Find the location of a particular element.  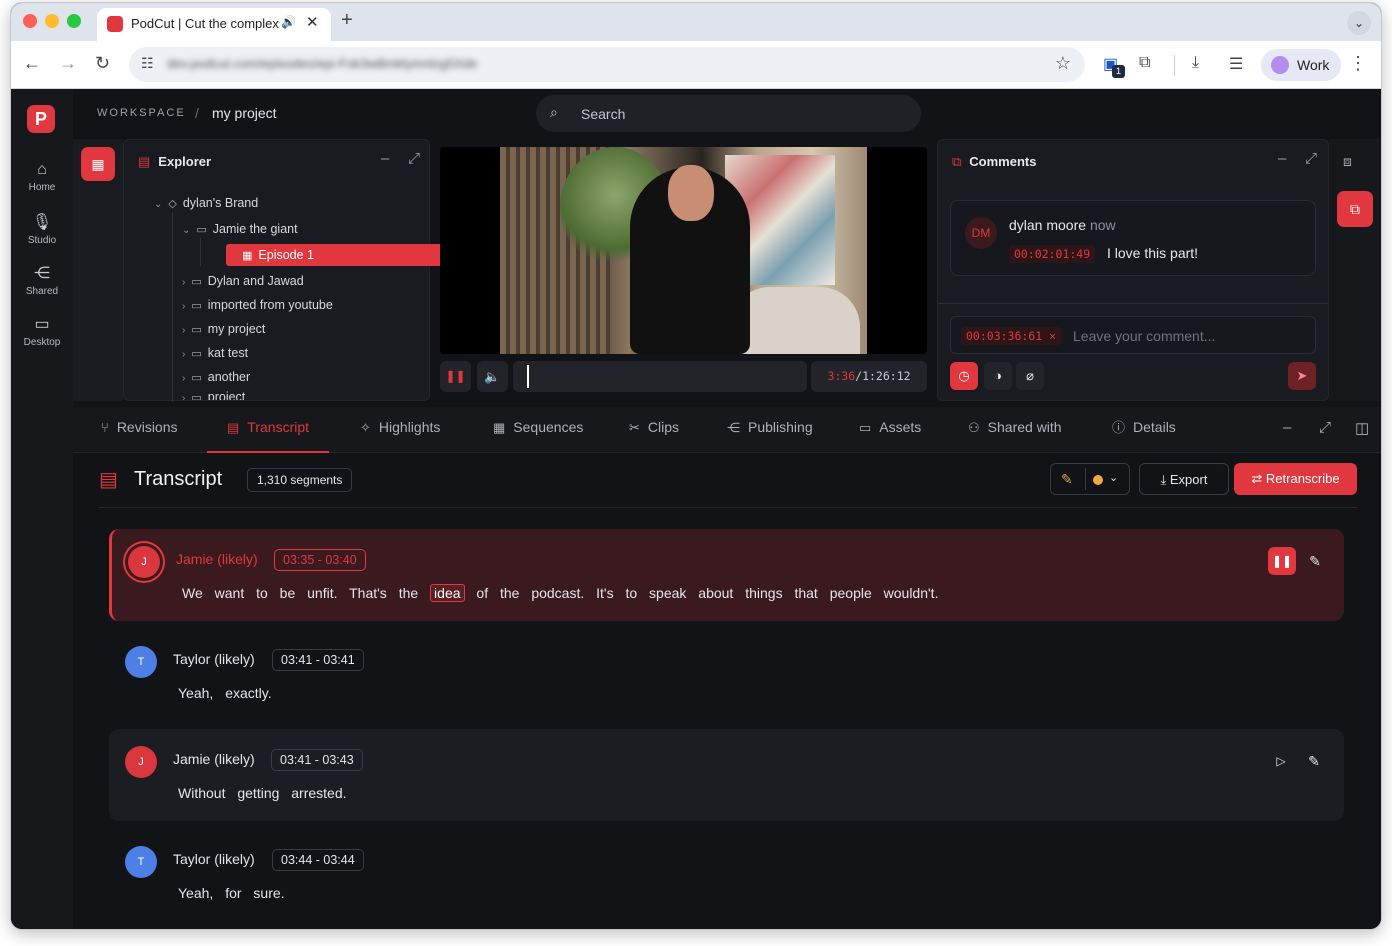

breadcrumb-project: my project is located at coordinates (244, 113).